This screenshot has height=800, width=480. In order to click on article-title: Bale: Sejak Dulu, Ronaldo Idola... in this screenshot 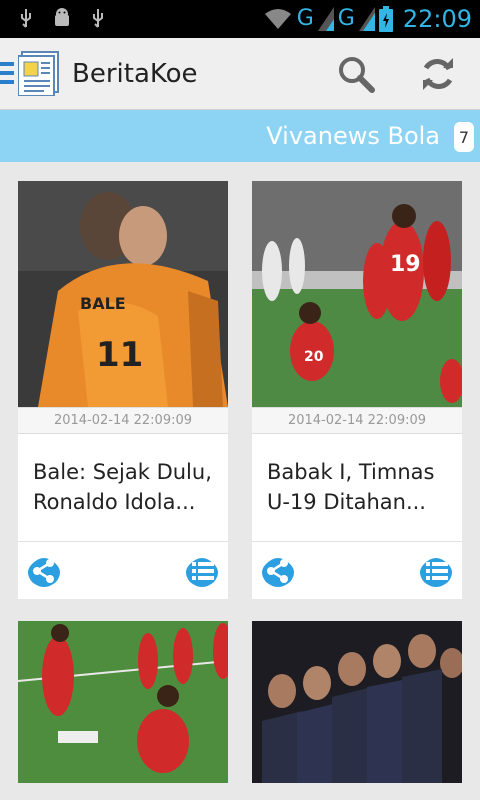, I will do `click(126, 487)`.